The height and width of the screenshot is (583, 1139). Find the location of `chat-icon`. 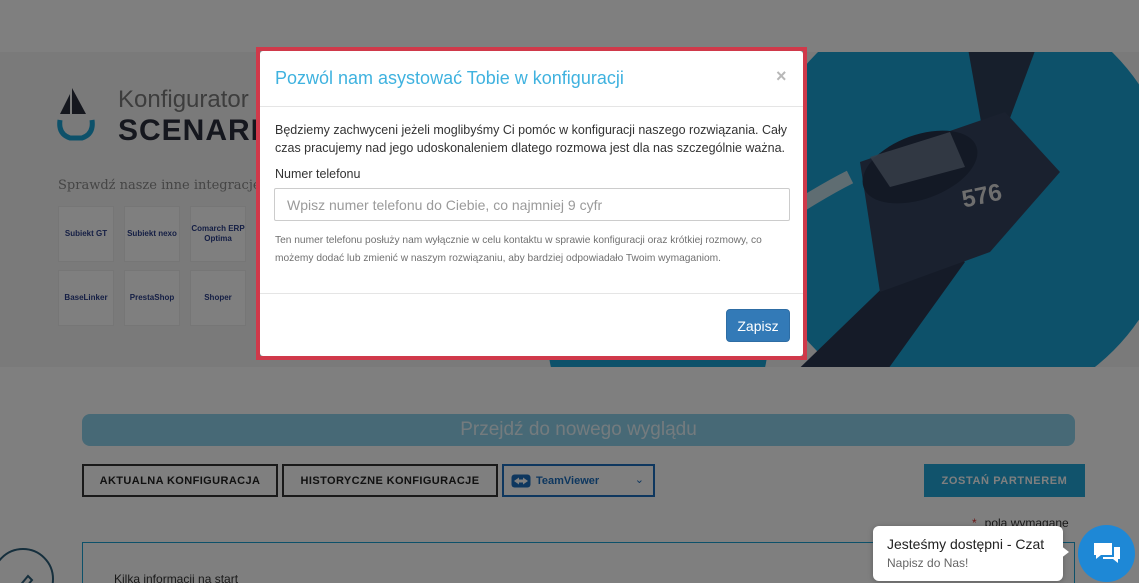

chat-icon is located at coordinates (1106, 552).